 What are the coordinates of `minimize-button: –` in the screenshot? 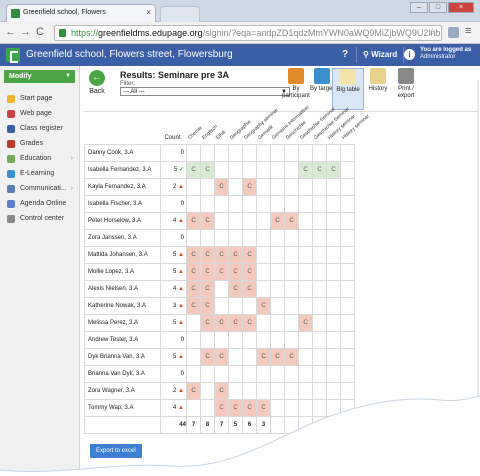 It's located at (419, 7).